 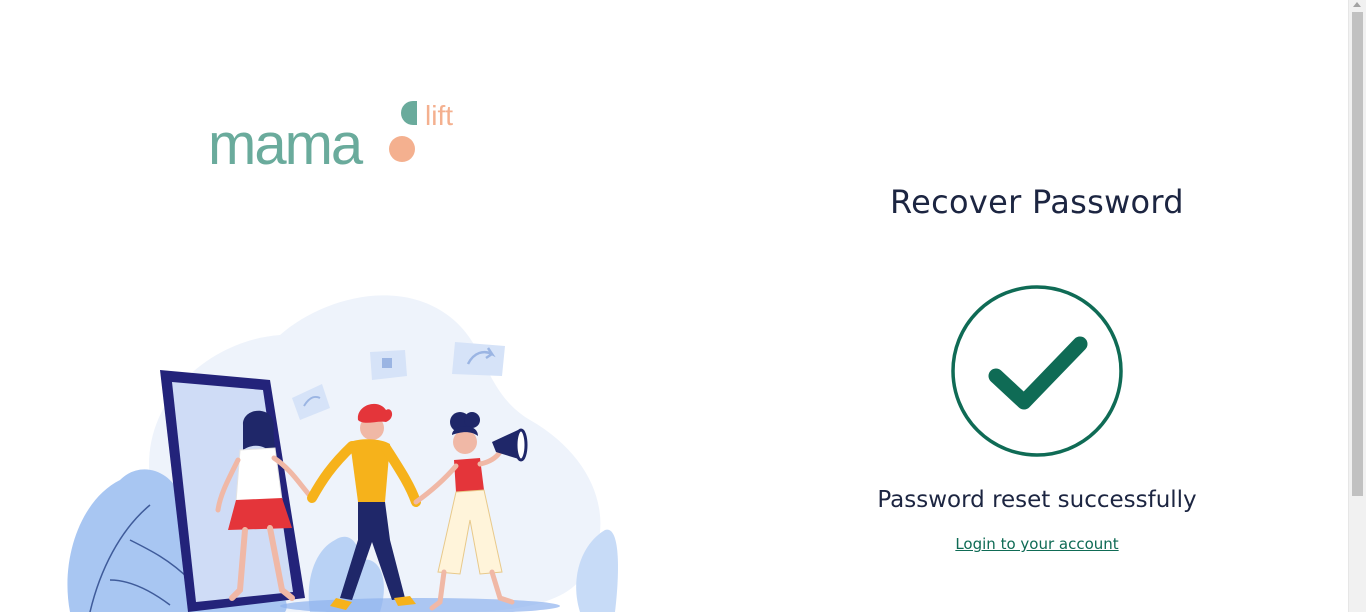 I want to click on scroll-up-icon, so click(x=1357, y=4).